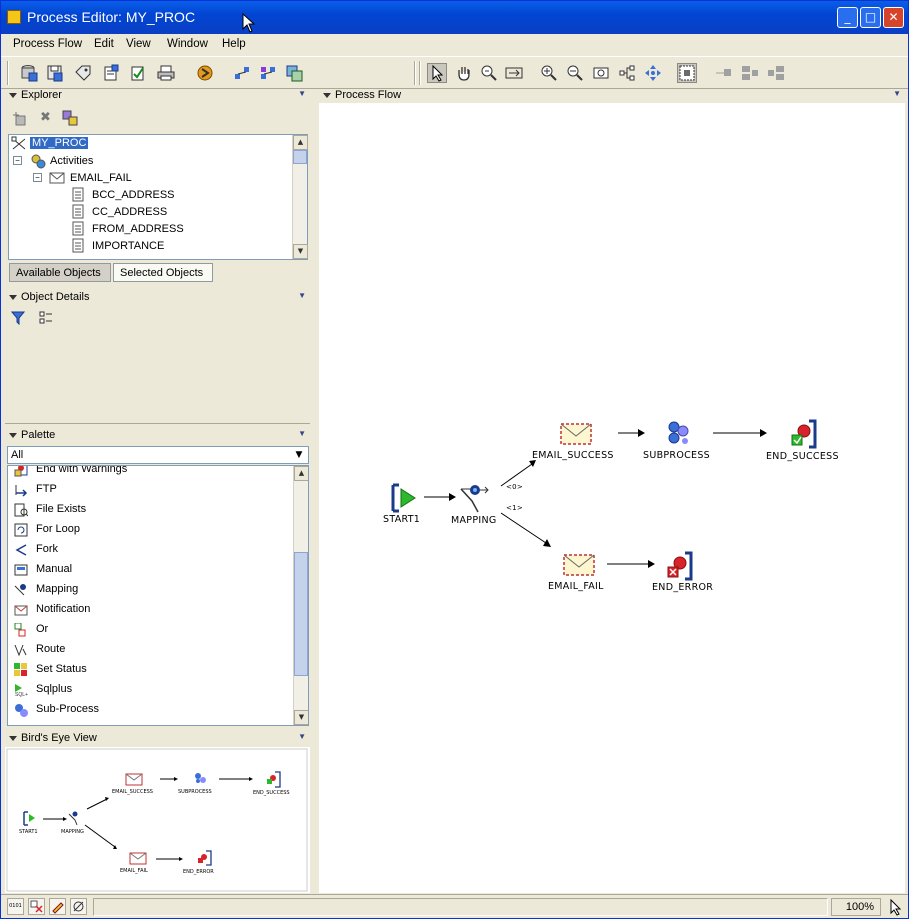 The height and width of the screenshot is (919, 909). What do you see at coordinates (36, 906) in the screenshot?
I see `error-check-icon` at bounding box center [36, 906].